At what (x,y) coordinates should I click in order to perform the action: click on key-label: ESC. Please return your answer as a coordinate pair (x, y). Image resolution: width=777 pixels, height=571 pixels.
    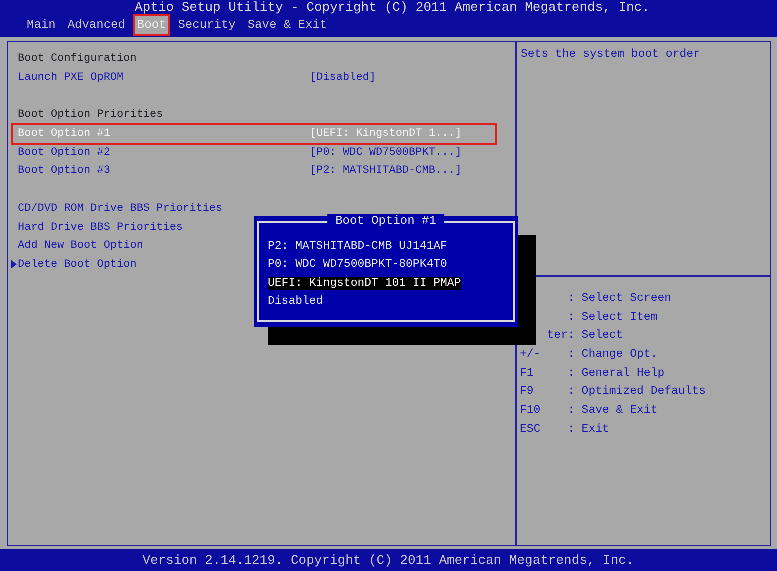
    Looking at the image, I should click on (530, 429).